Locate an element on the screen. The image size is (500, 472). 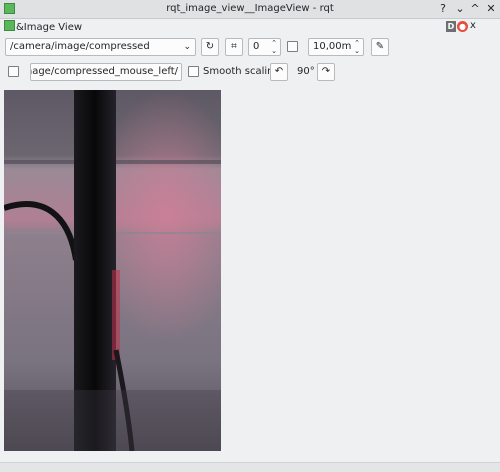
window-titlebar: rqt_image_view__ImageView - rqt ? ⌄ ^ ✕ is located at coordinates (250, 9).